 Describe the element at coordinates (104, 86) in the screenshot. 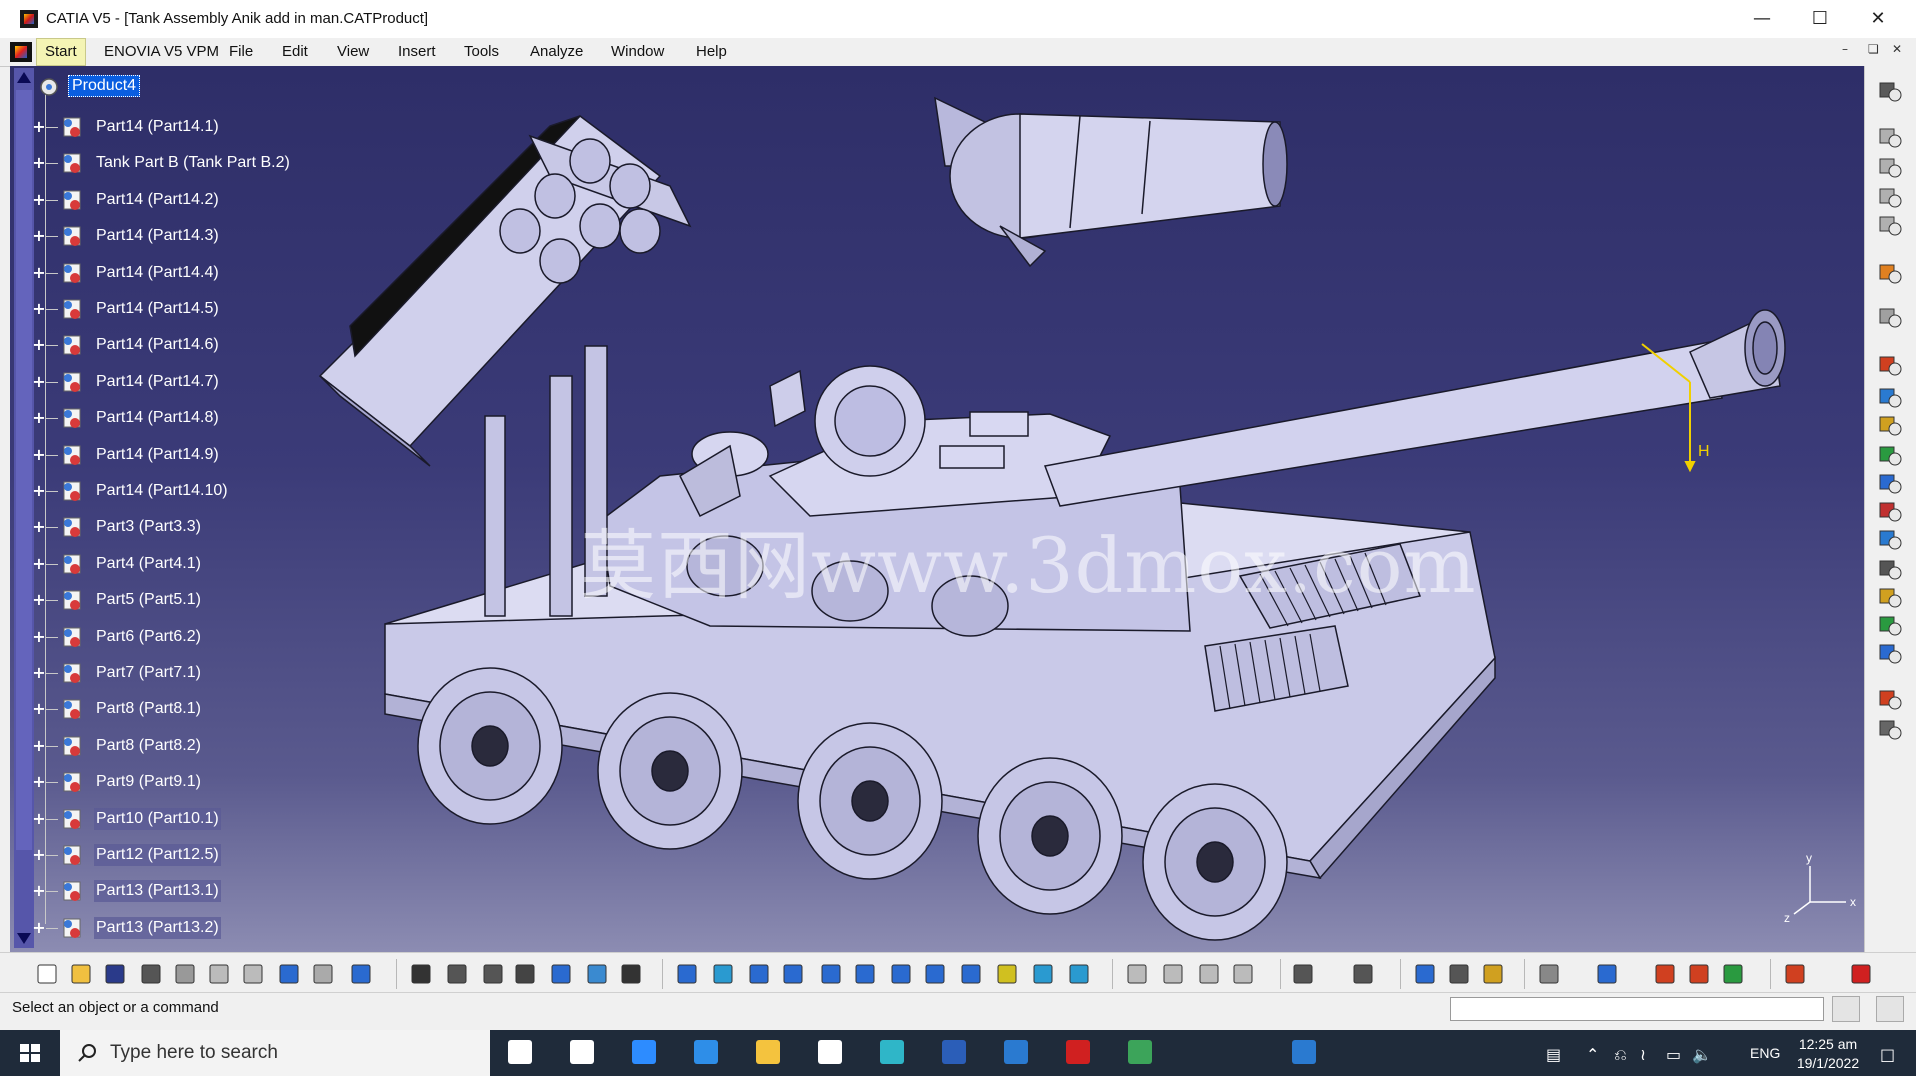

I see `tree-root-label: Product4` at that location.